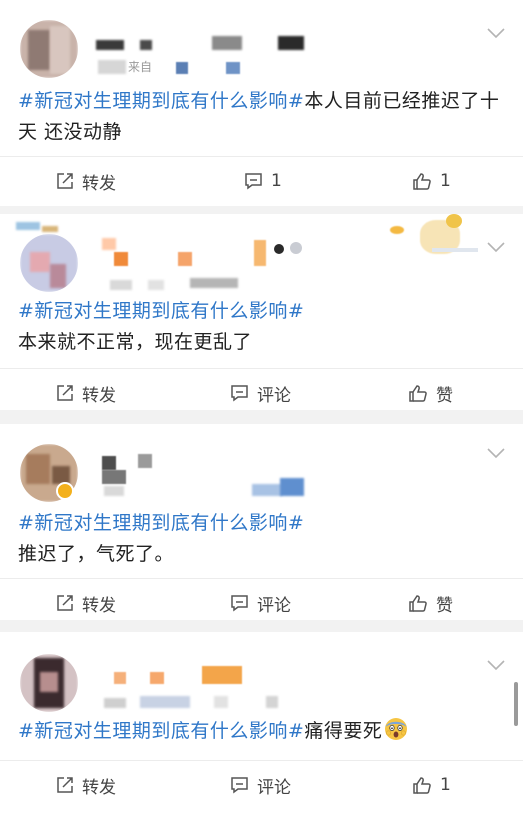 The height and width of the screenshot is (813, 523). I want to click on comment-button: 1, so click(263, 181).